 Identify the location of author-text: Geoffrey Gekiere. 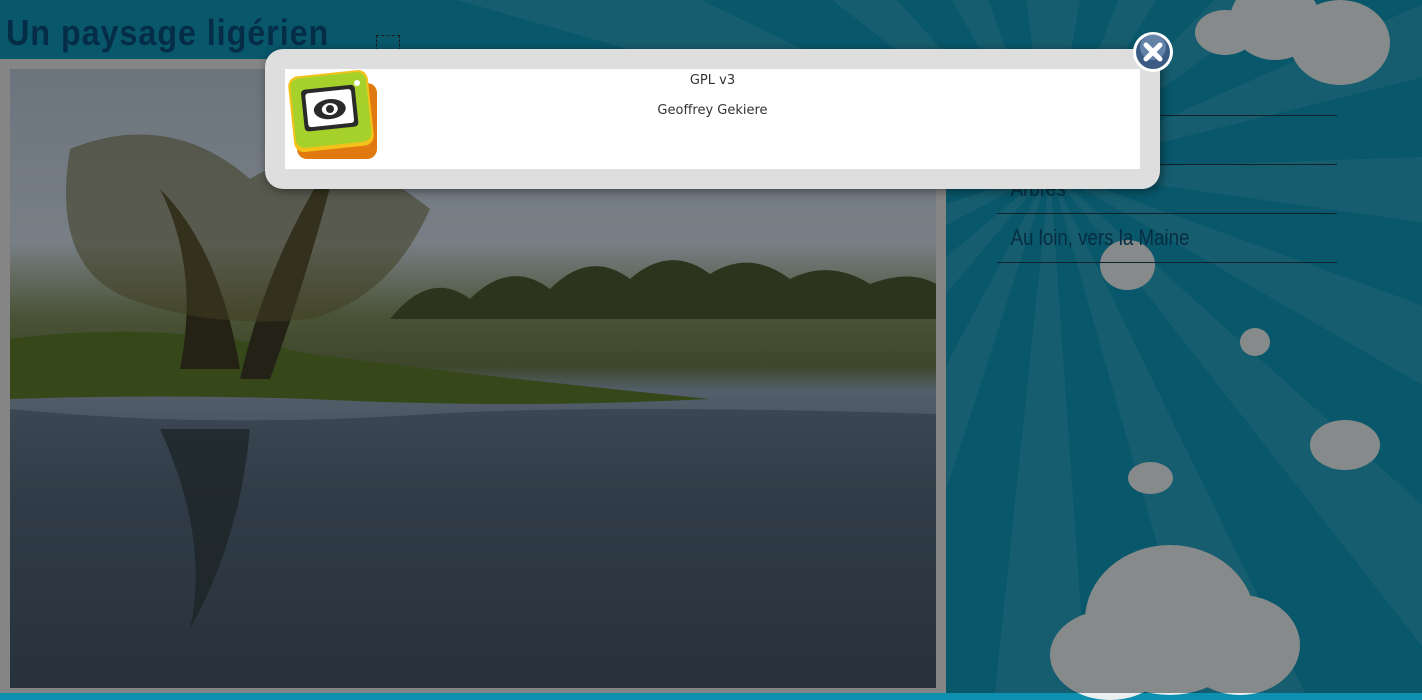
(712, 110).